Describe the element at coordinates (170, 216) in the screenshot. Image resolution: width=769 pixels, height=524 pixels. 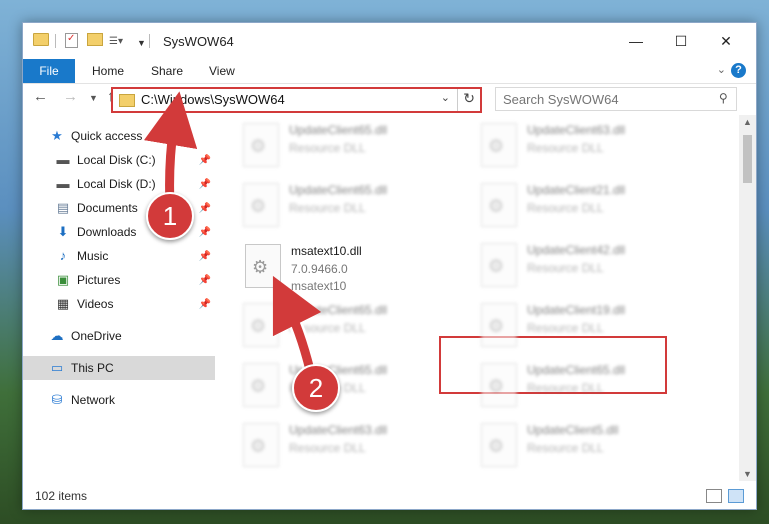
I see `step-1-badge: 1` at that location.